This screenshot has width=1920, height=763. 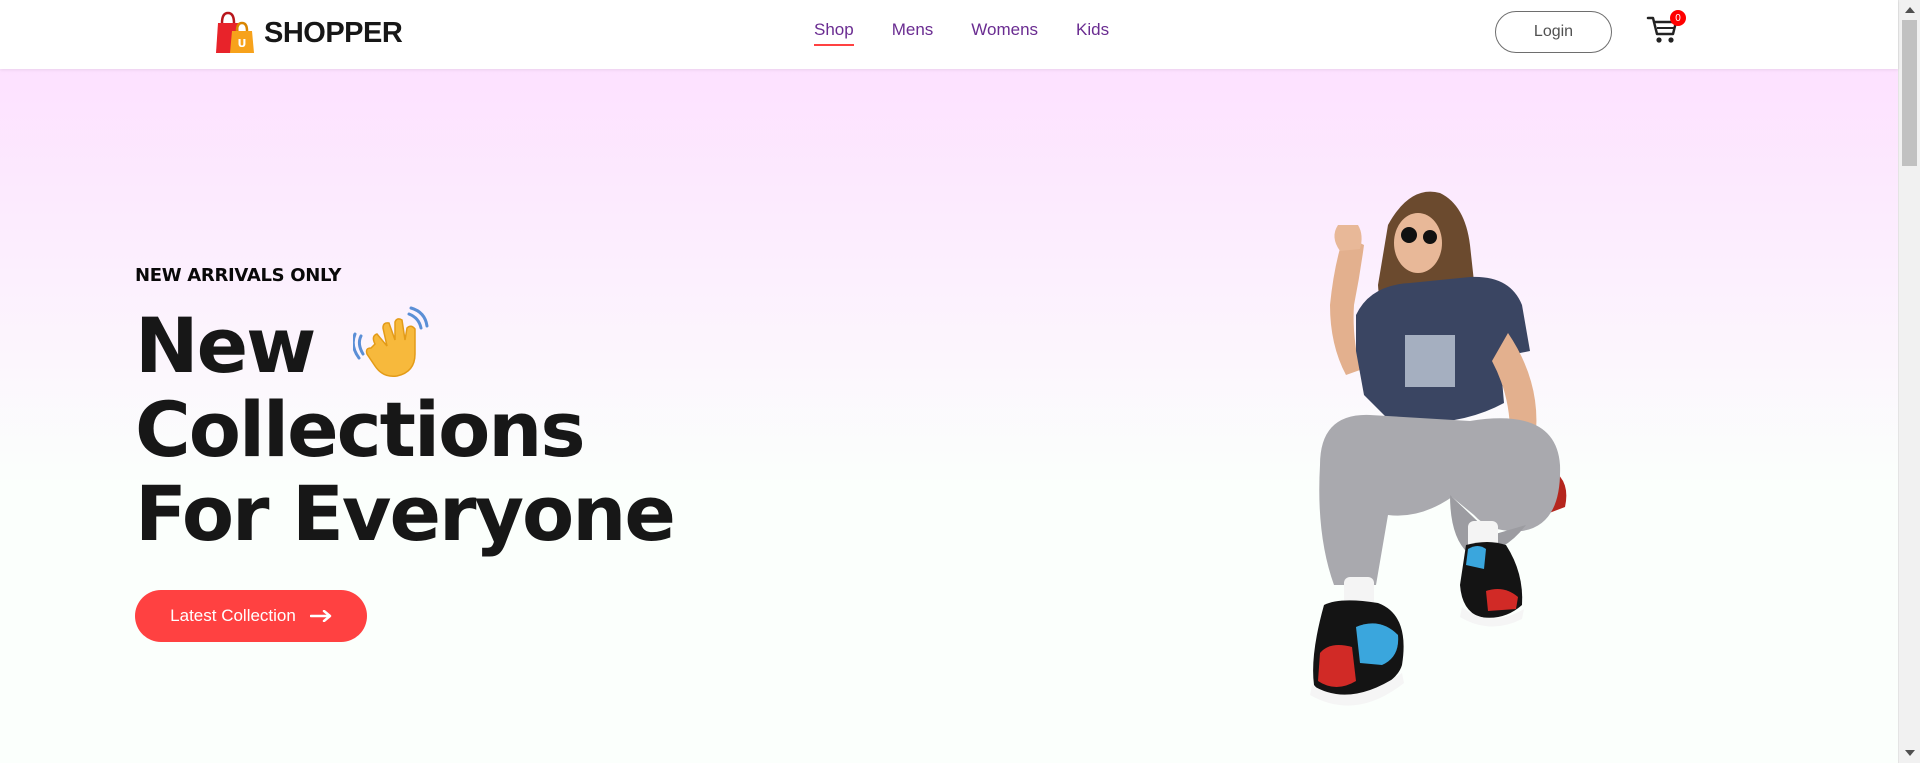 What do you see at coordinates (405, 513) in the screenshot?
I see `hero-line-3: For Everyone` at bounding box center [405, 513].